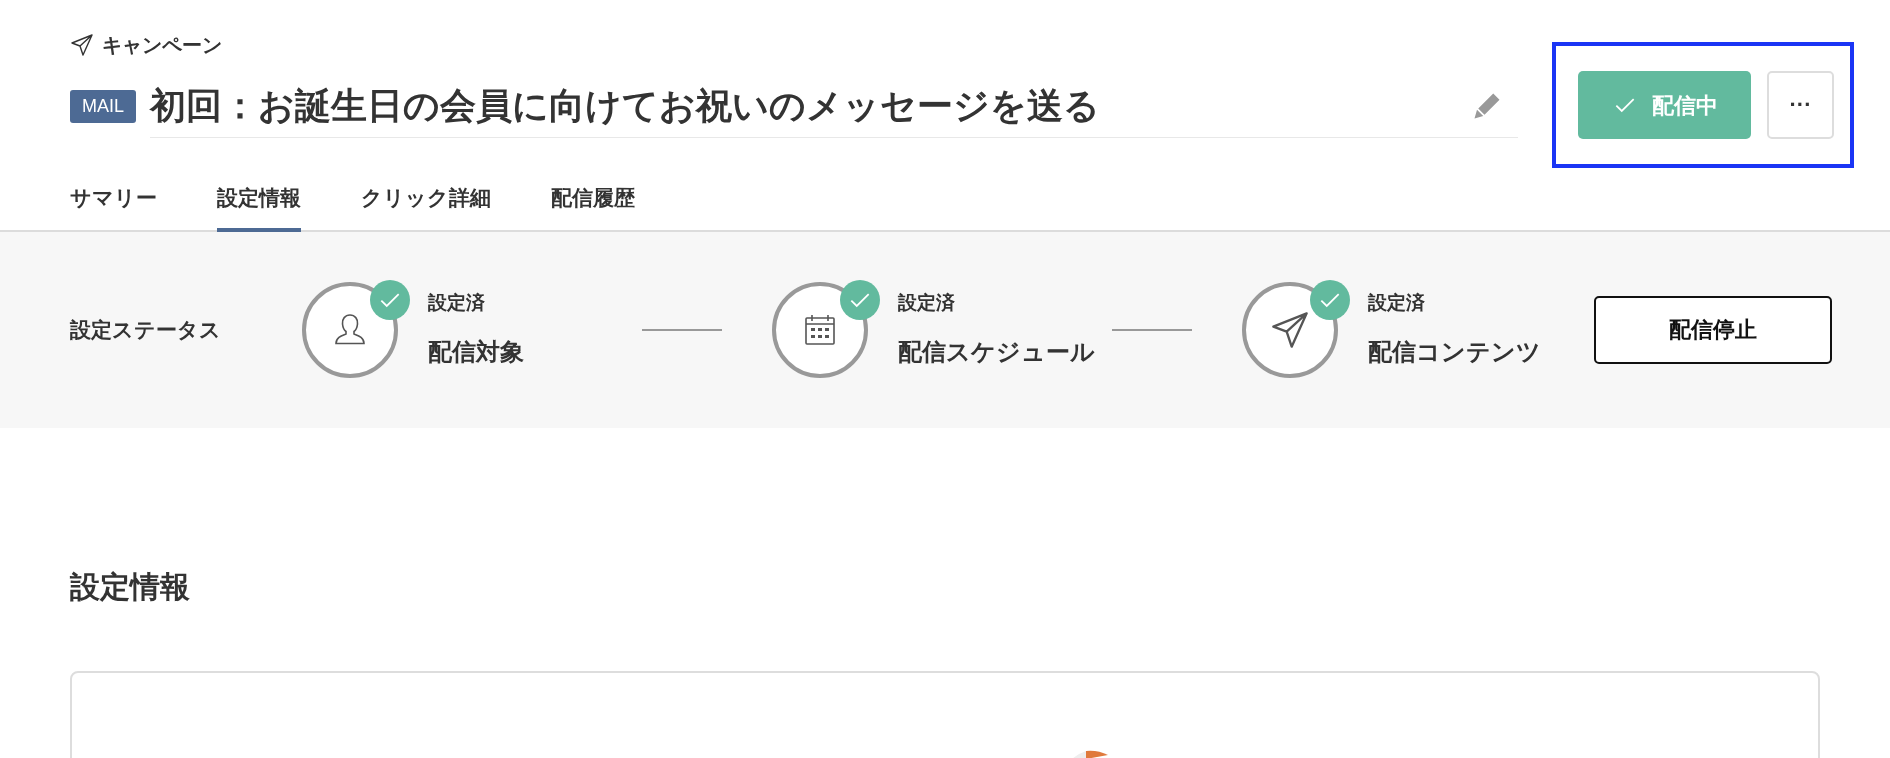 The image size is (1890, 758). Describe the element at coordinates (130, 586) in the screenshot. I see `section-title: 設定情報` at that location.